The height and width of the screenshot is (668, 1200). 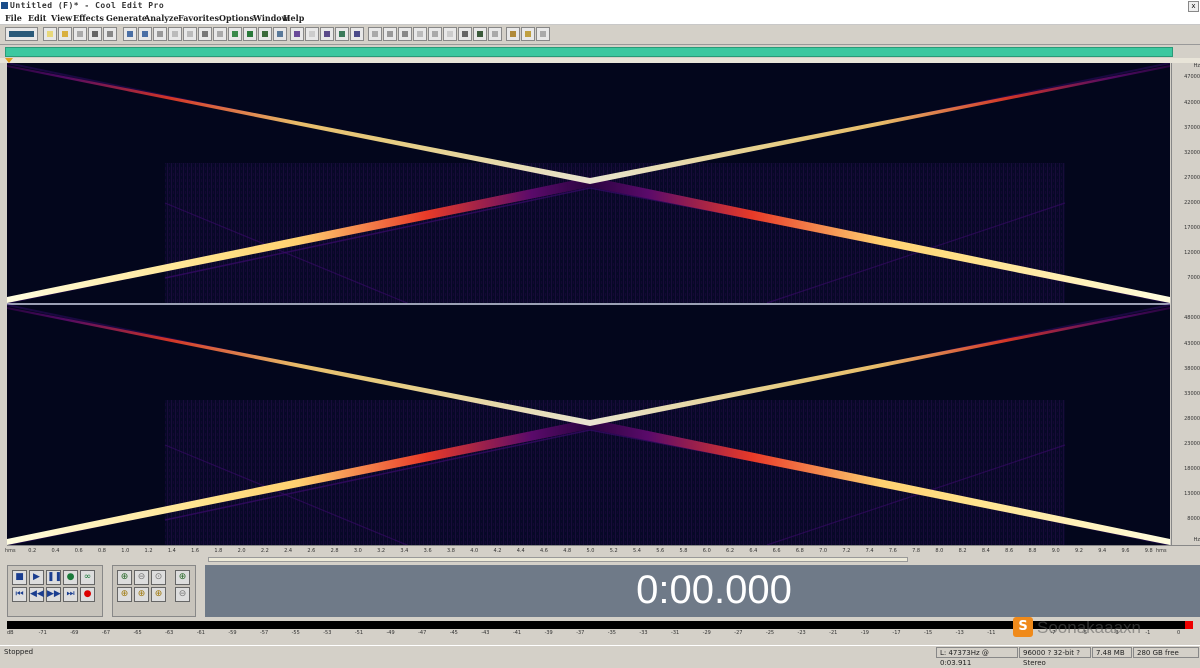 I want to click on meter-tick: -41, so click(x=517, y=633).